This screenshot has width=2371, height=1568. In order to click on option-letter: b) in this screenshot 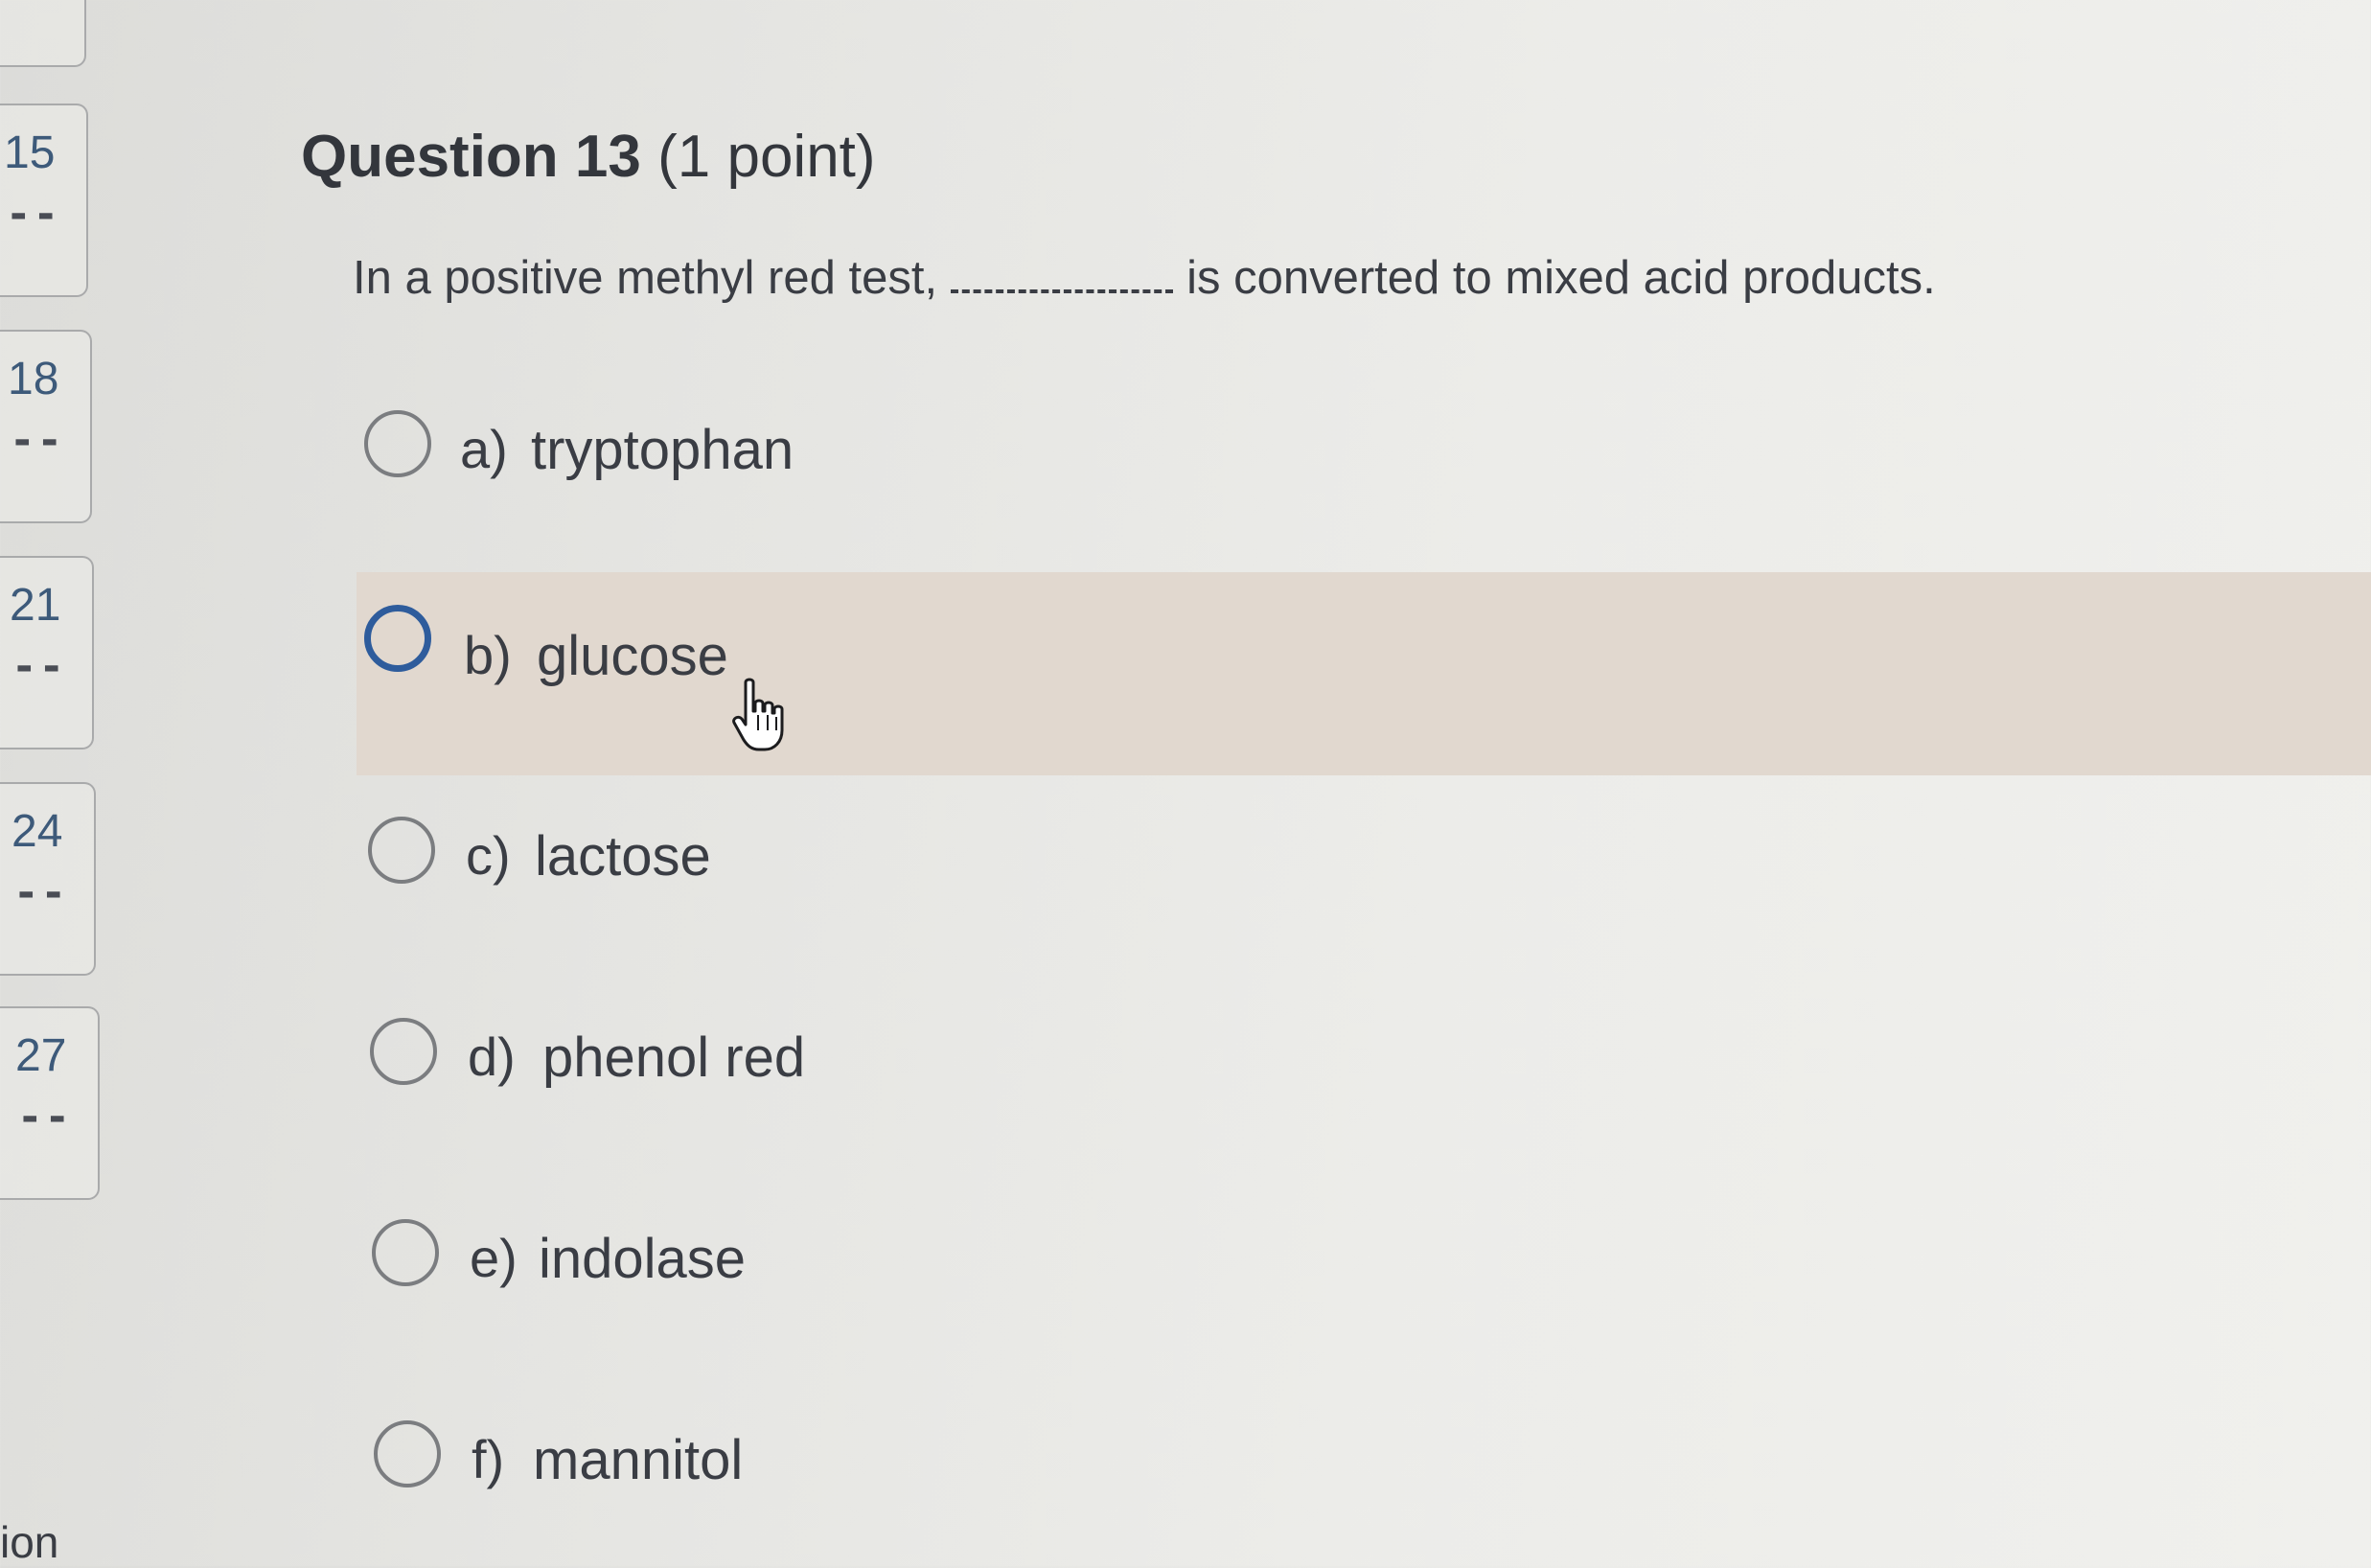, I will do `click(488, 655)`.